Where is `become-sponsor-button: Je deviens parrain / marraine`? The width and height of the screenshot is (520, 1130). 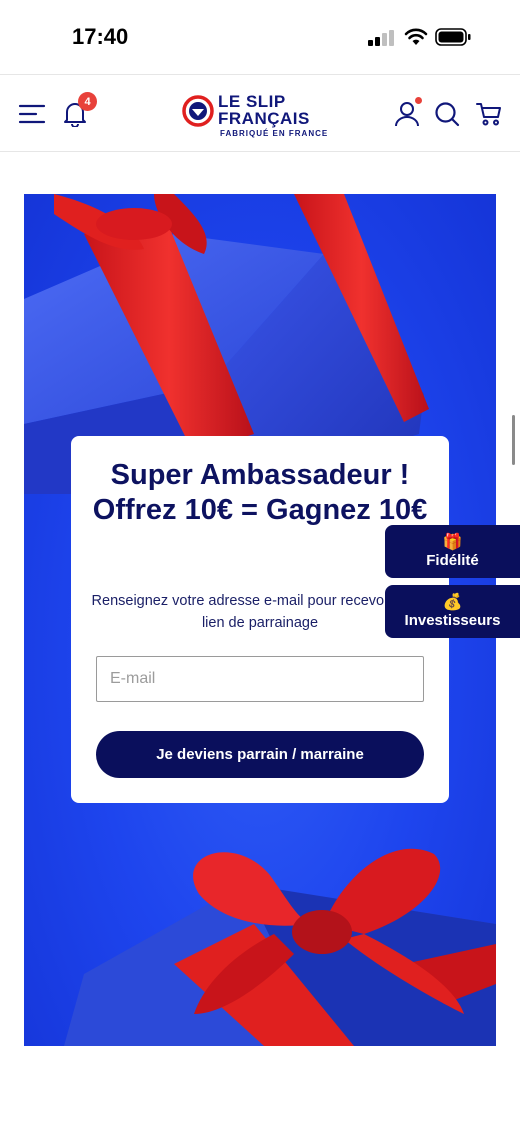
become-sponsor-button: Je deviens parrain / marraine is located at coordinates (260, 754).